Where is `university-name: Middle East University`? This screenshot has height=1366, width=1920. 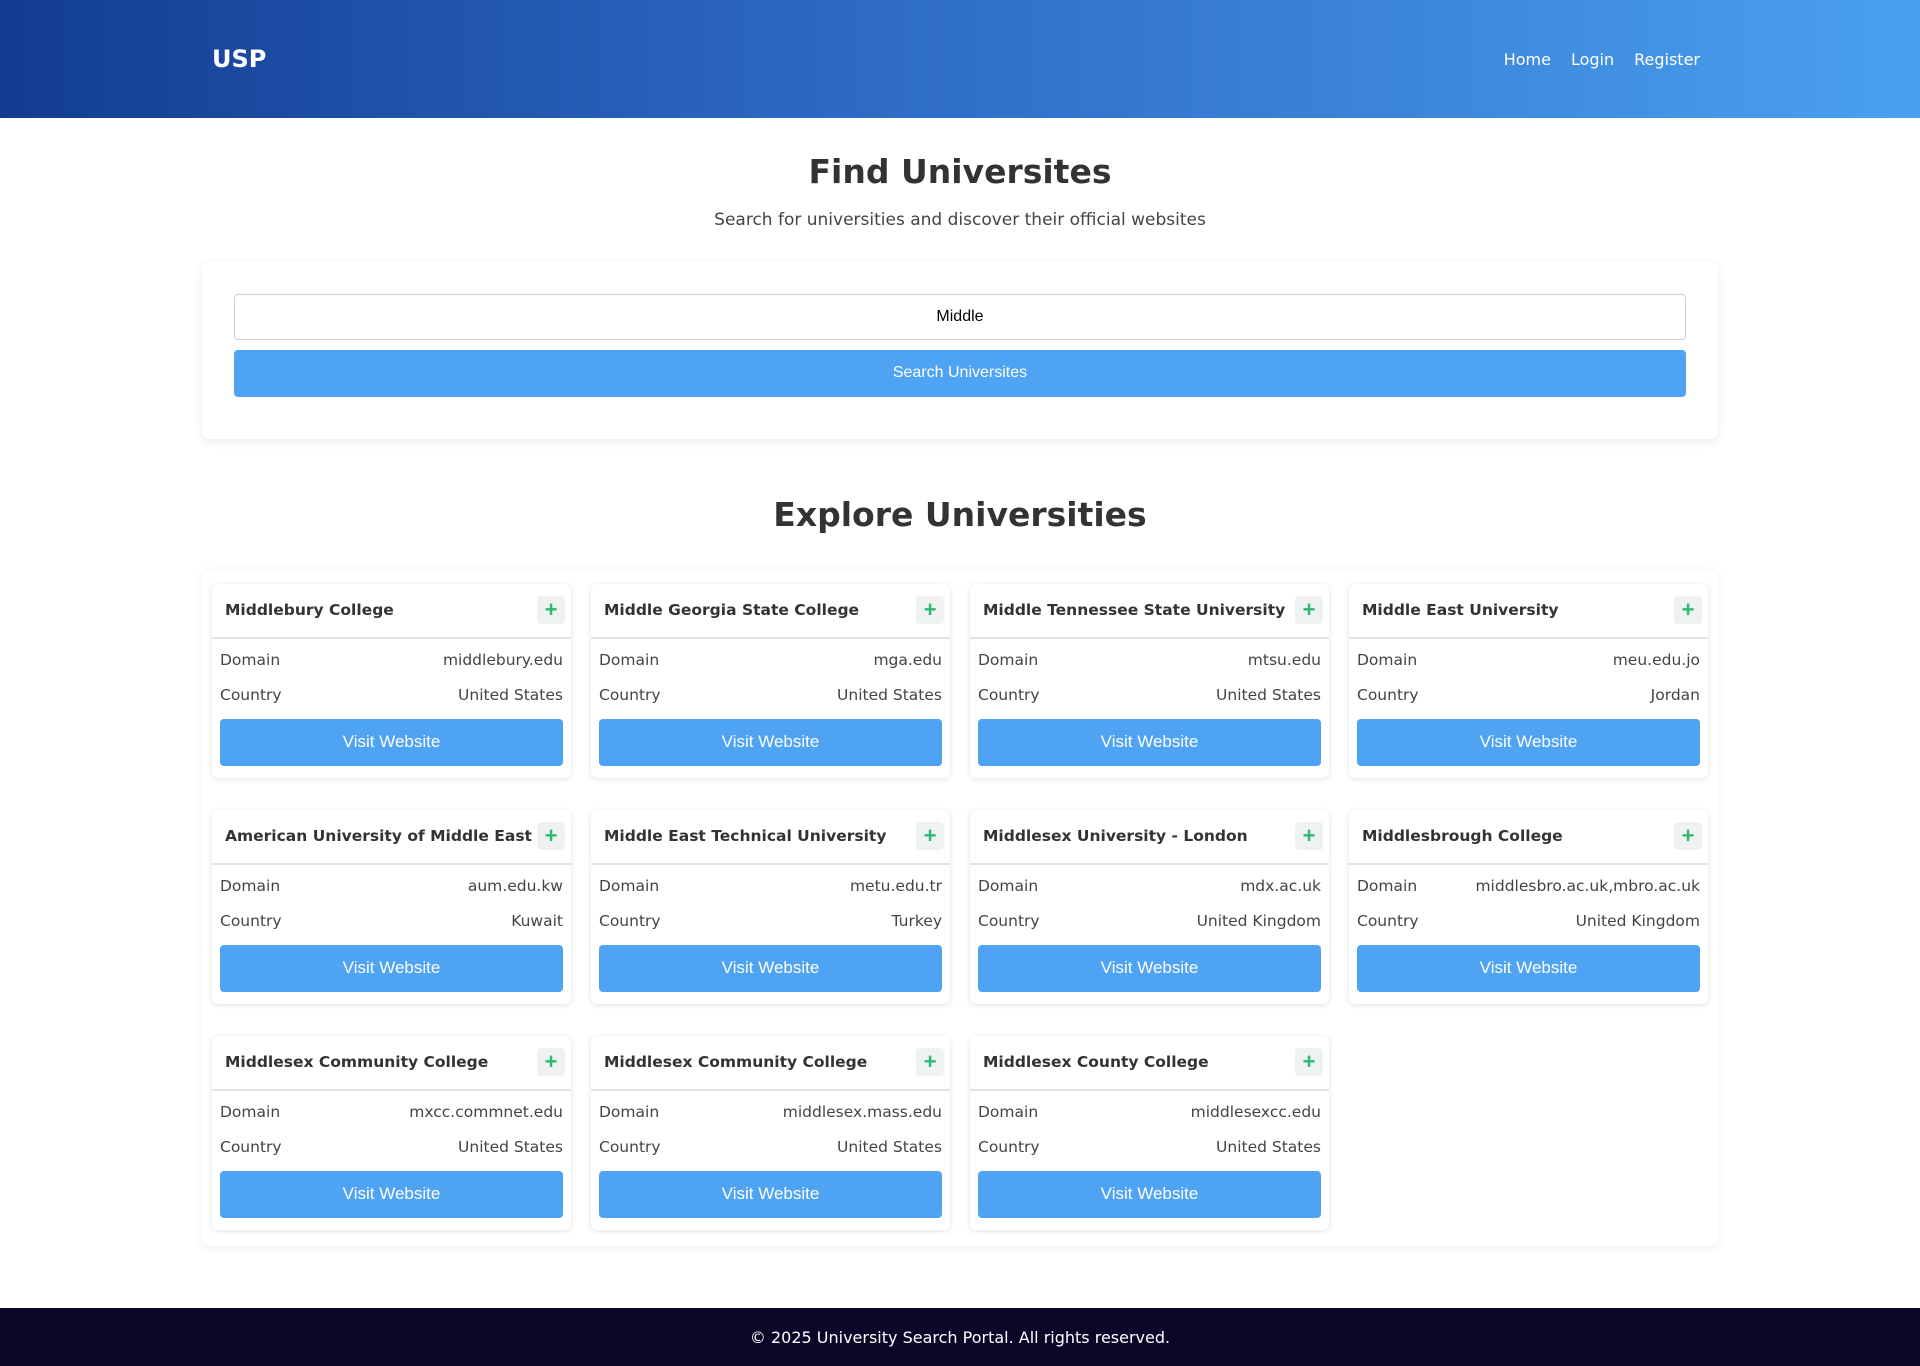
university-name: Middle East University is located at coordinates (1460, 610).